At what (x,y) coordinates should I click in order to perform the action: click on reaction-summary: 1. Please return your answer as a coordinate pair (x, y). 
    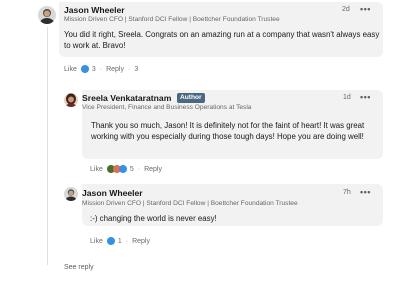
    Looking at the image, I should click on (114, 241).